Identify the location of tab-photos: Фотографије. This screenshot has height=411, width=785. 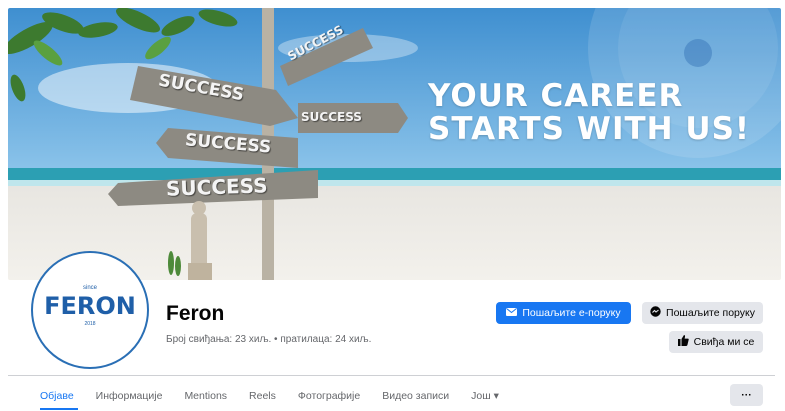
(329, 396).